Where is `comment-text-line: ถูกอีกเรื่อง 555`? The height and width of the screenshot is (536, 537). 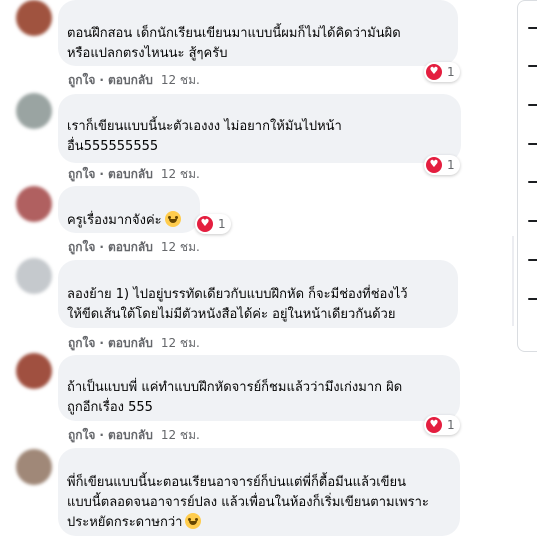 comment-text-line: ถูกอีกเรื่อง 555 is located at coordinates (110, 407).